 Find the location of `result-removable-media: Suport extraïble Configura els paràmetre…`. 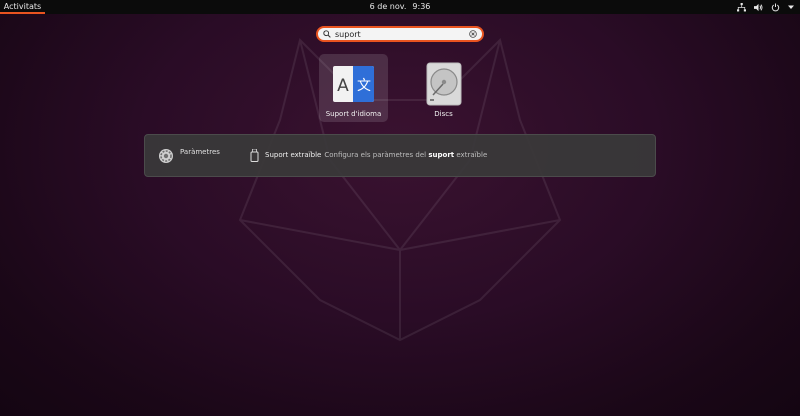

result-removable-media: Suport extraïble Configura els paràmetre… is located at coordinates (368, 155).